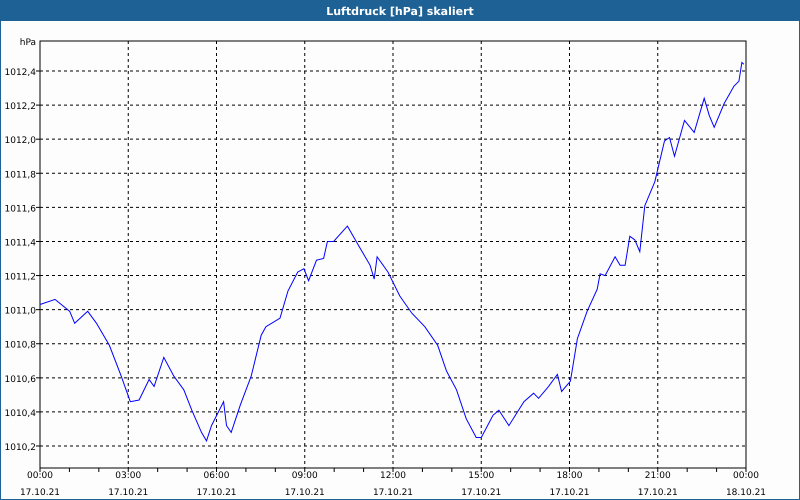 This screenshot has width=800, height=500. Describe the element at coordinates (217, 476) in the screenshot. I see `x-axis-label: 06:00` at that location.